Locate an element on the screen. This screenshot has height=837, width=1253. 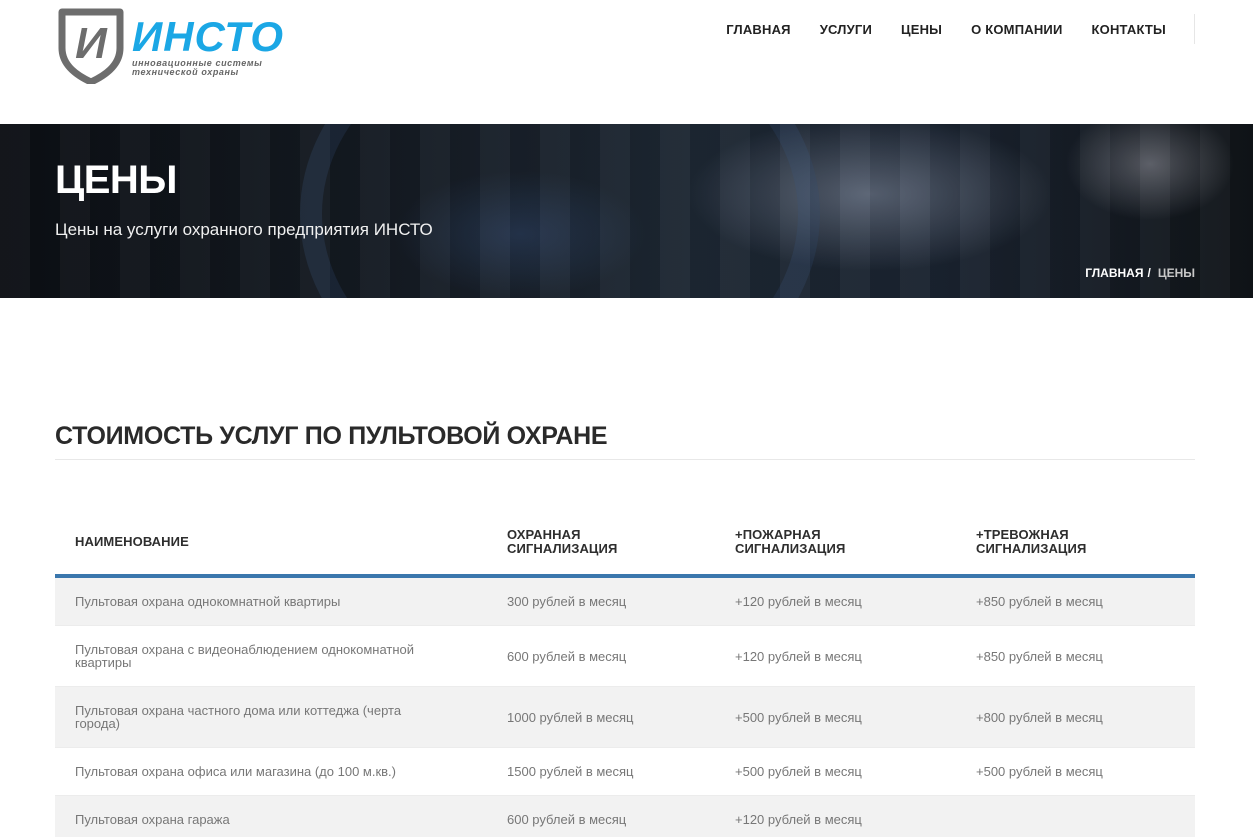
brand-tagline-line2: технической охраны is located at coordinates (185, 72).